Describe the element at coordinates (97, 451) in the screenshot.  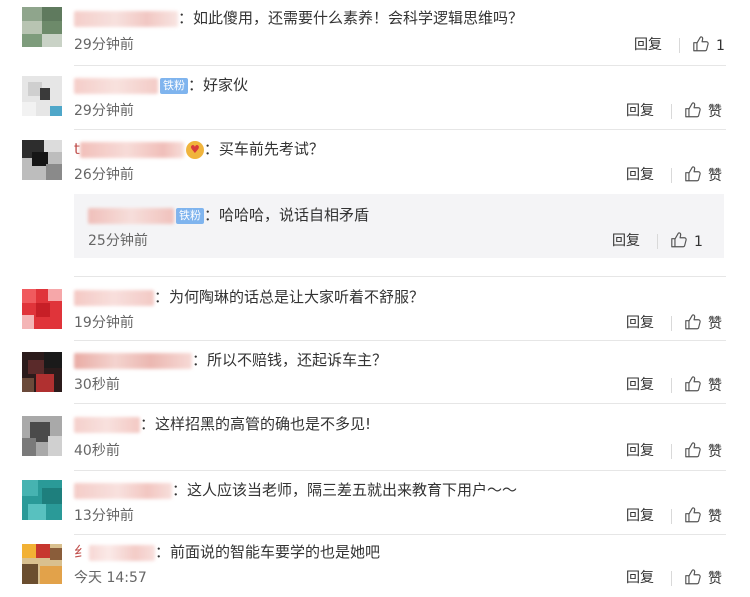
I see `timestamp: 40秒前` at that location.